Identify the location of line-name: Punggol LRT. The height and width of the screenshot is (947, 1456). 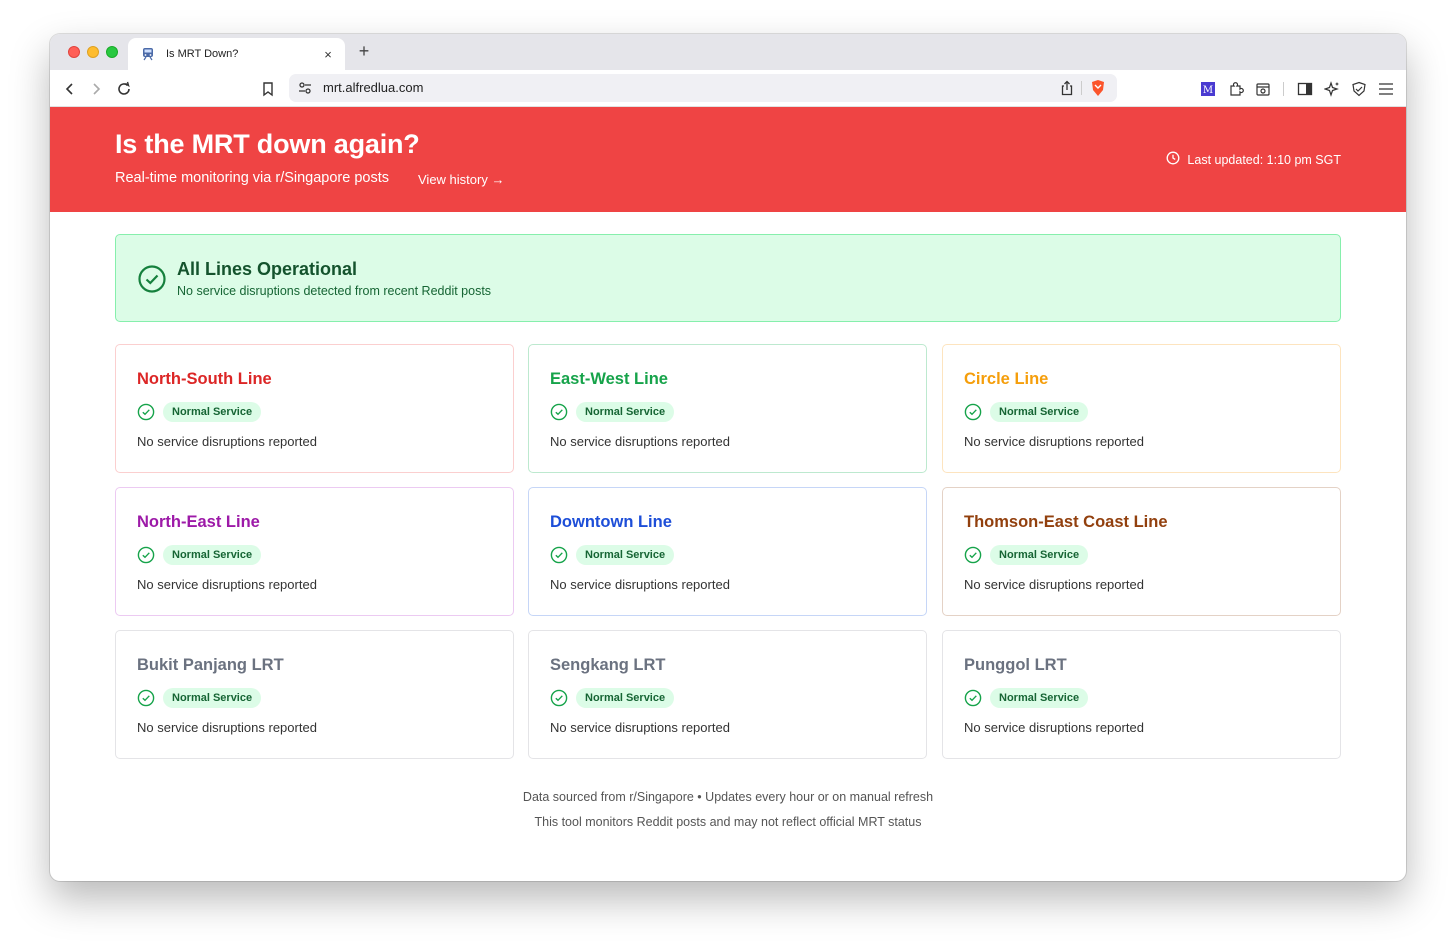
(1015, 665).